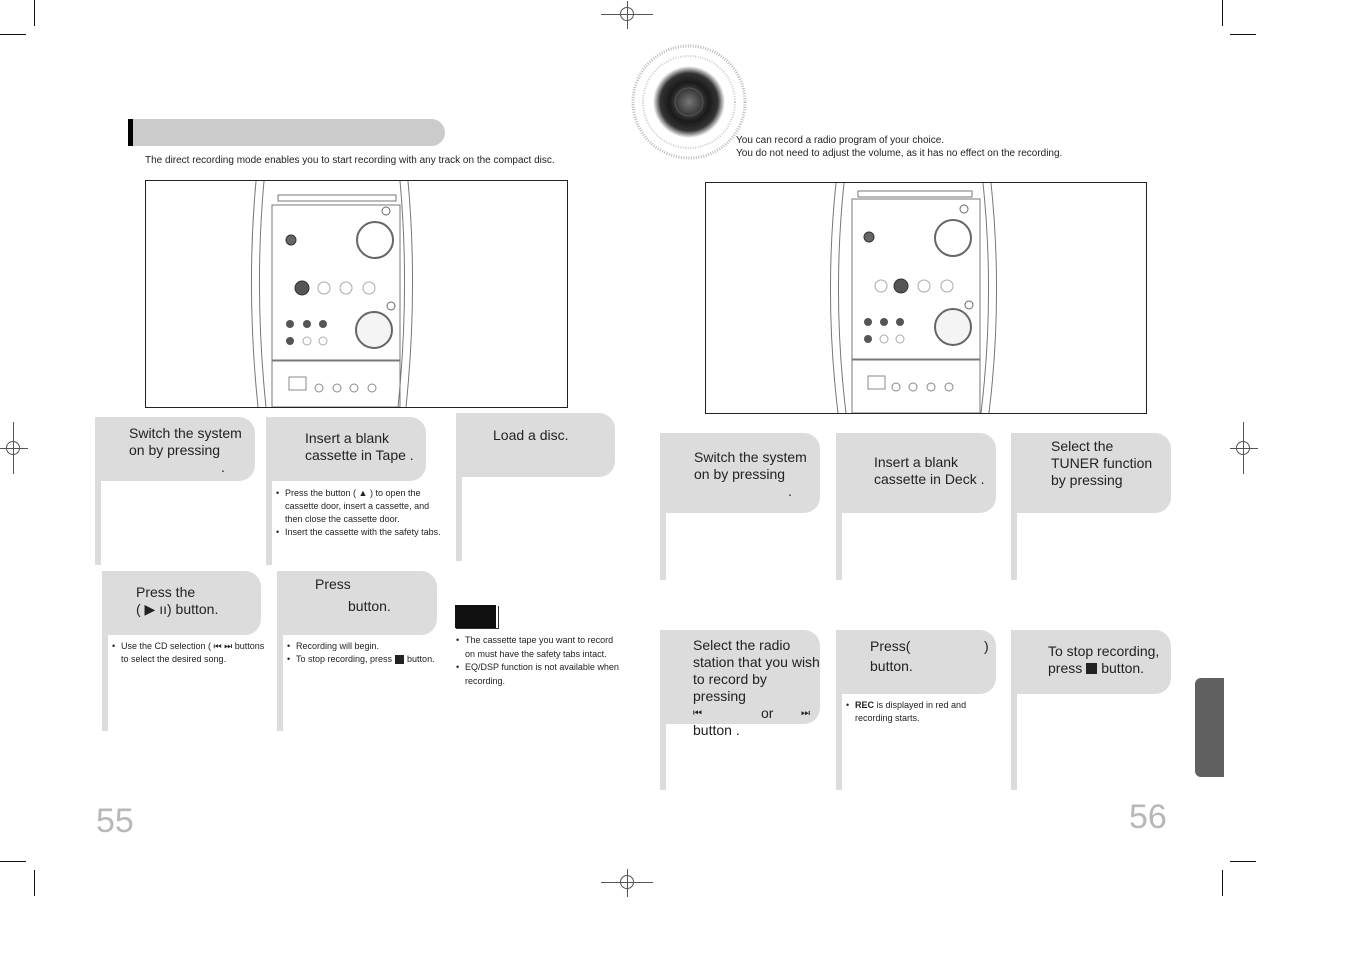 The width and height of the screenshot is (1350, 954). Describe the element at coordinates (1148, 817) in the screenshot. I see `page-number: 56` at that location.